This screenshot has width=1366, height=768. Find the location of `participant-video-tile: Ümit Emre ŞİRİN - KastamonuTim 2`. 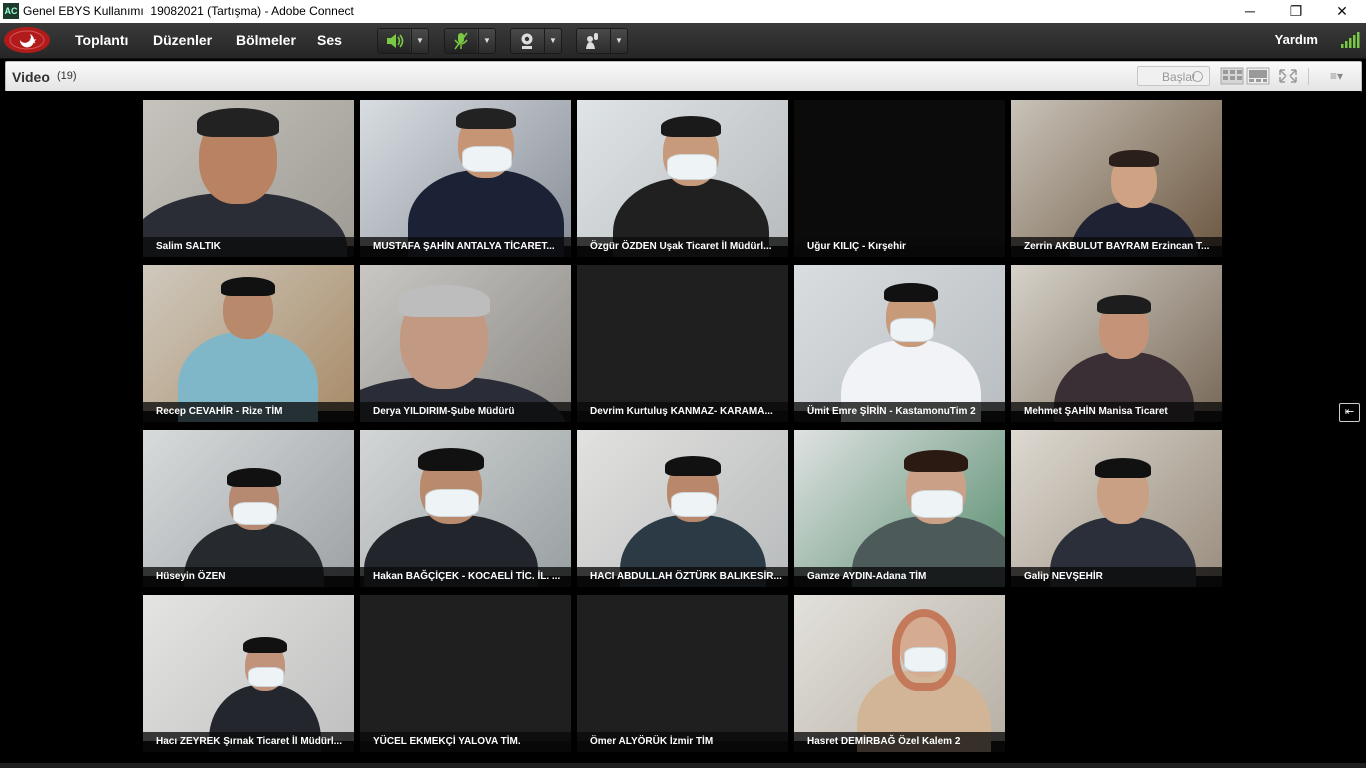

participant-video-tile: Ümit Emre ŞİRİN - KastamonuTim 2 is located at coordinates (899, 343).